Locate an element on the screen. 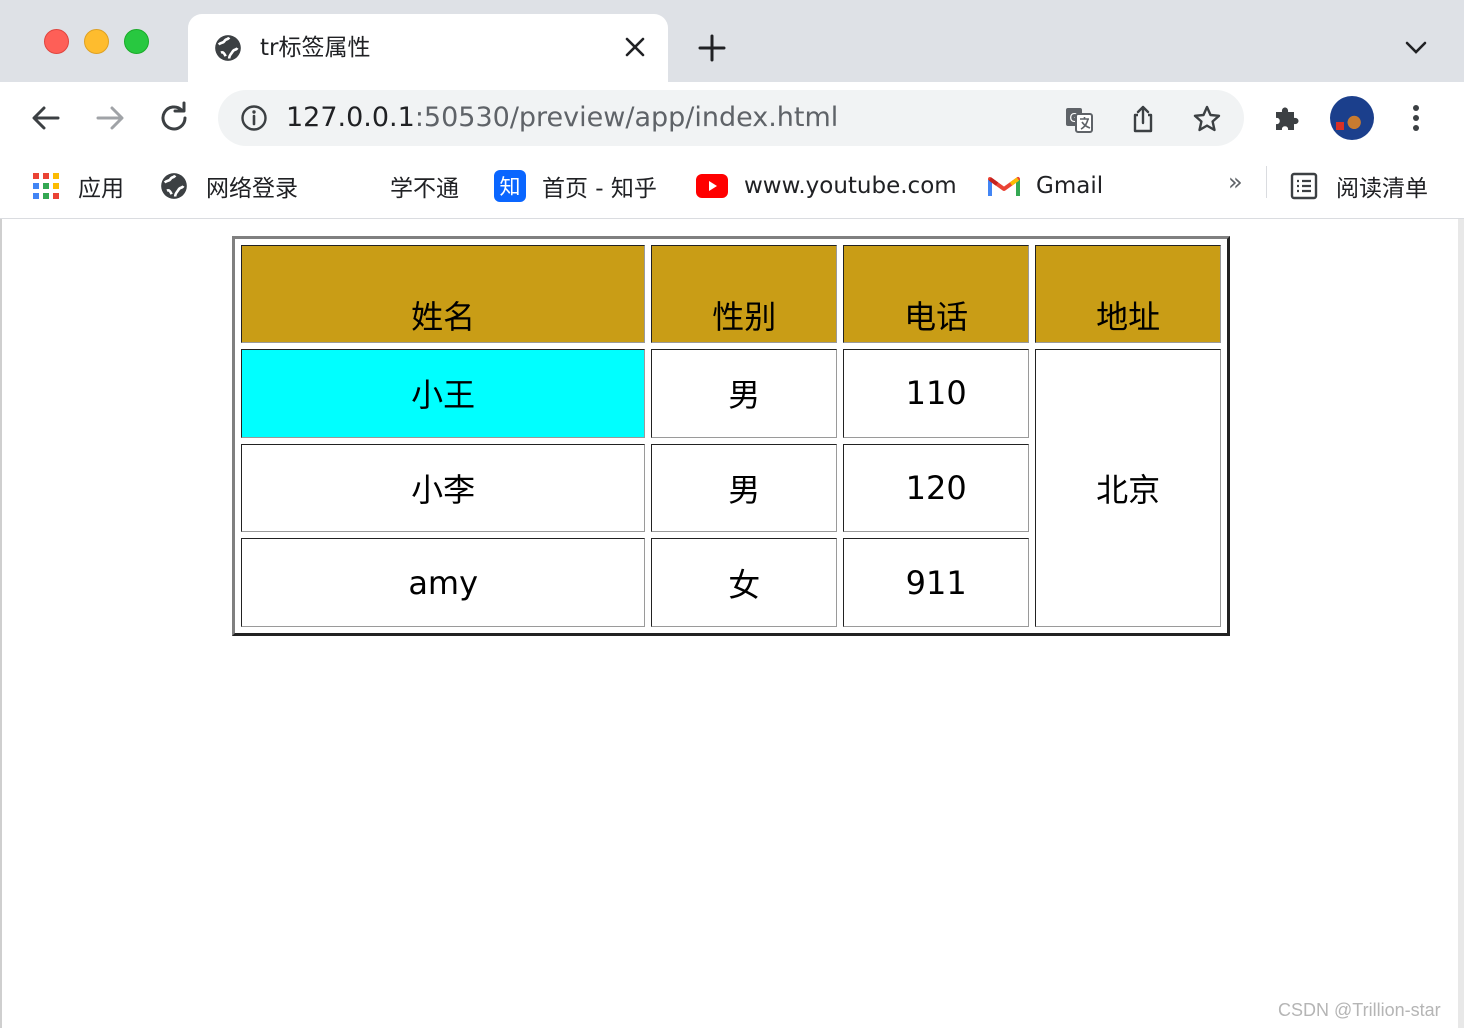  url-text: 127.0.0.1:50530/preview/app/index.html is located at coordinates (562, 118).